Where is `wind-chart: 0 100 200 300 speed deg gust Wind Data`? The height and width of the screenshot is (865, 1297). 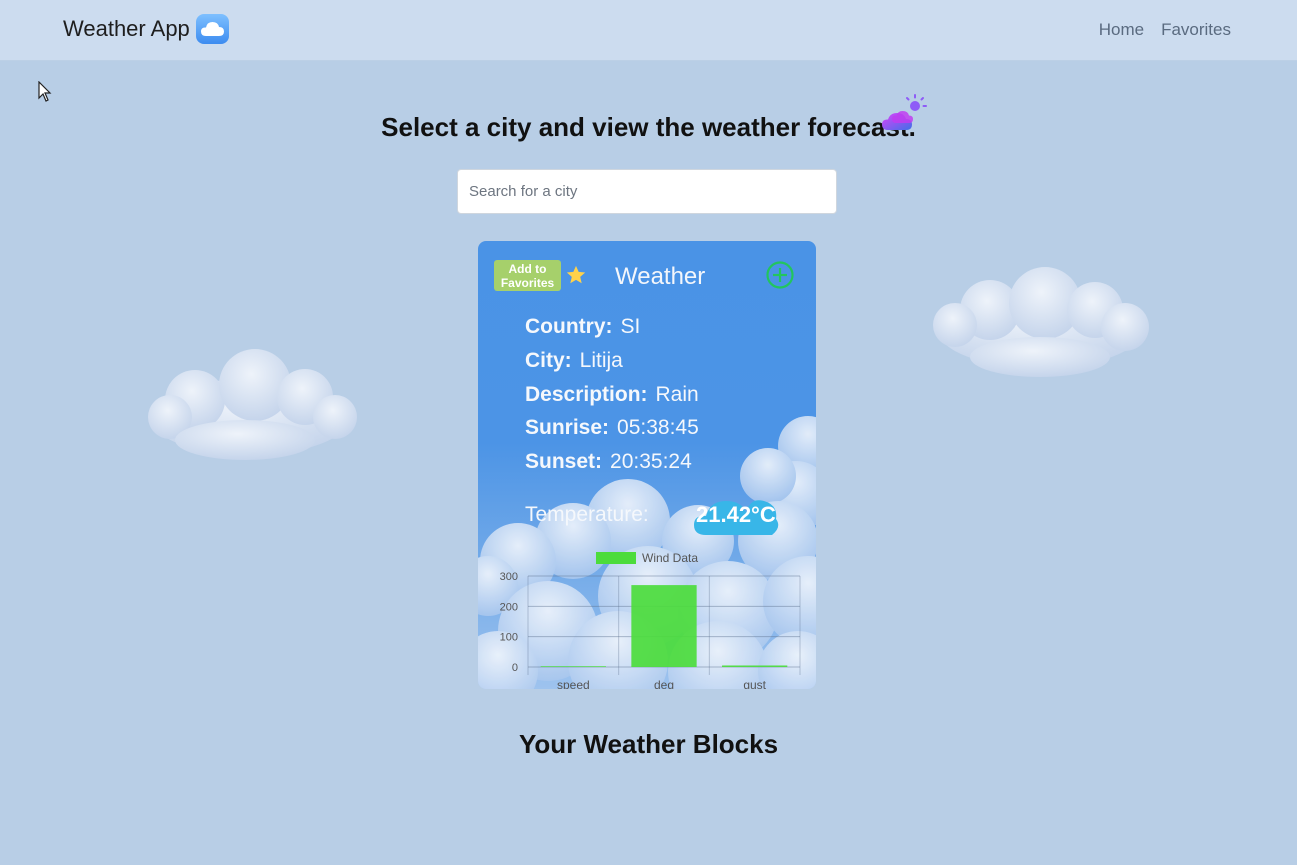 wind-chart: 0 100 200 300 speed deg gust Wind Data is located at coordinates (650, 620).